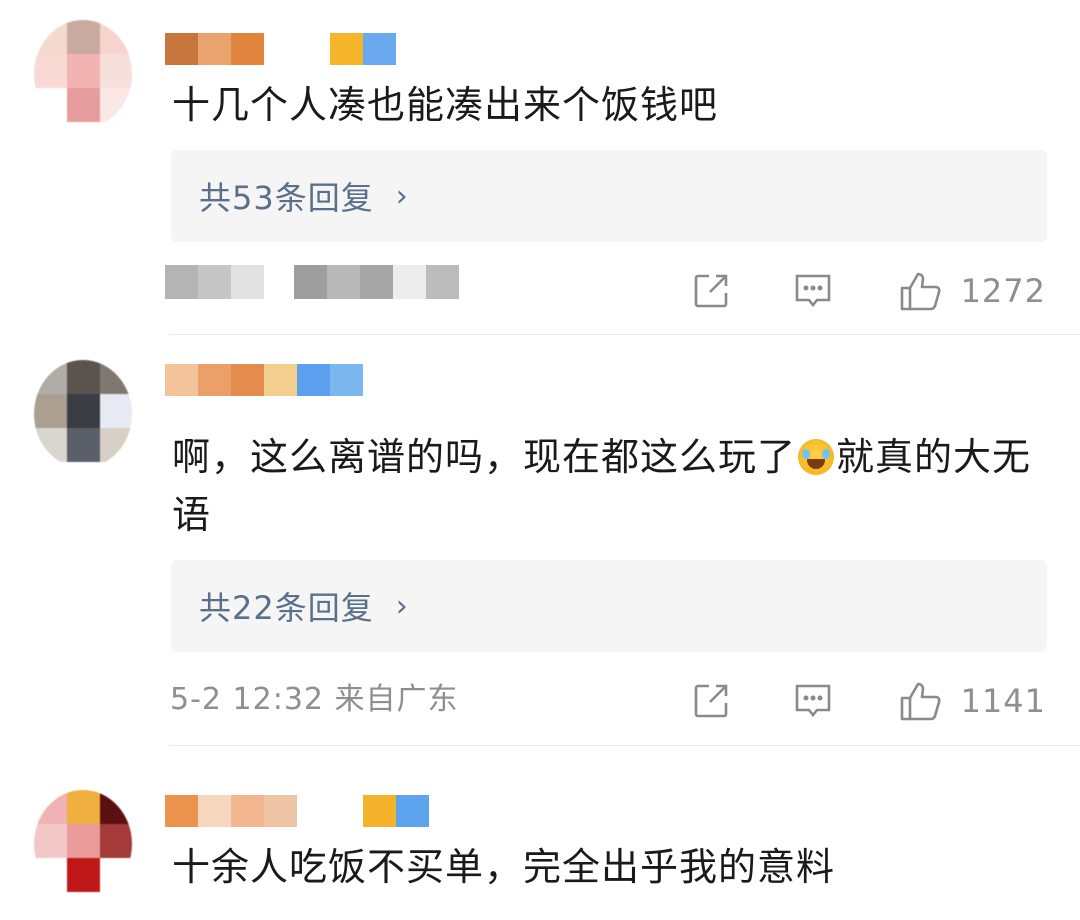 The width and height of the screenshot is (1080, 920). What do you see at coordinates (609, 606) in the screenshot?
I see `replies-link: 共22条回复 ›` at bounding box center [609, 606].